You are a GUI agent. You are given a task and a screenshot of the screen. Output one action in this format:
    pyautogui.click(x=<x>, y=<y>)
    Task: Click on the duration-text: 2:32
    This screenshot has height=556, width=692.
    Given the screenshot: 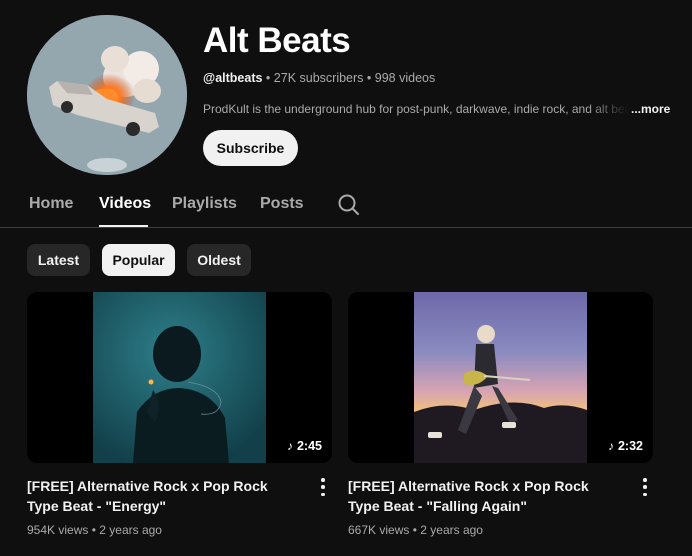 What is the action you would take?
    pyautogui.click(x=630, y=446)
    